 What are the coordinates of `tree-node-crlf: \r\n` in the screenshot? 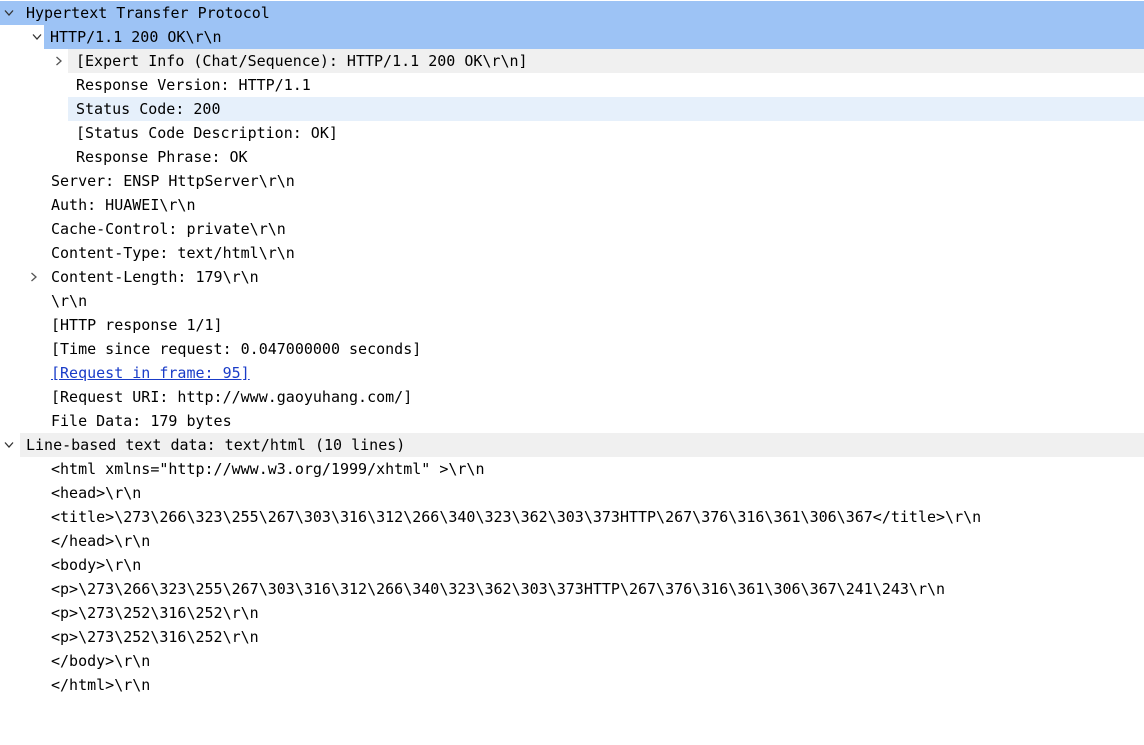 It's located at (572, 301).